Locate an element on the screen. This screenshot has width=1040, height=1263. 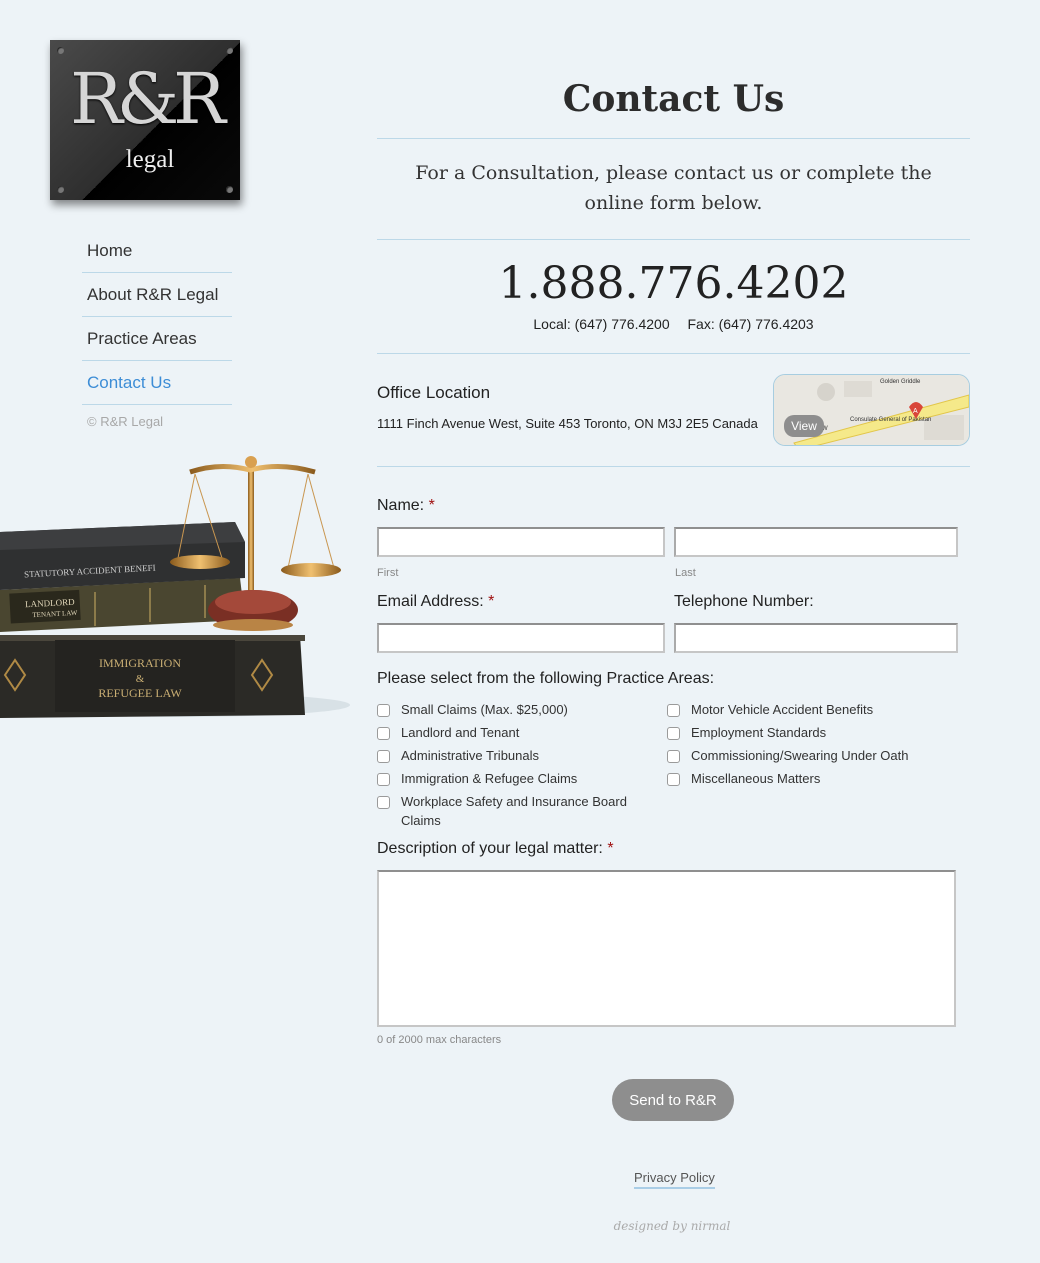
first-name-input is located at coordinates (521, 542).